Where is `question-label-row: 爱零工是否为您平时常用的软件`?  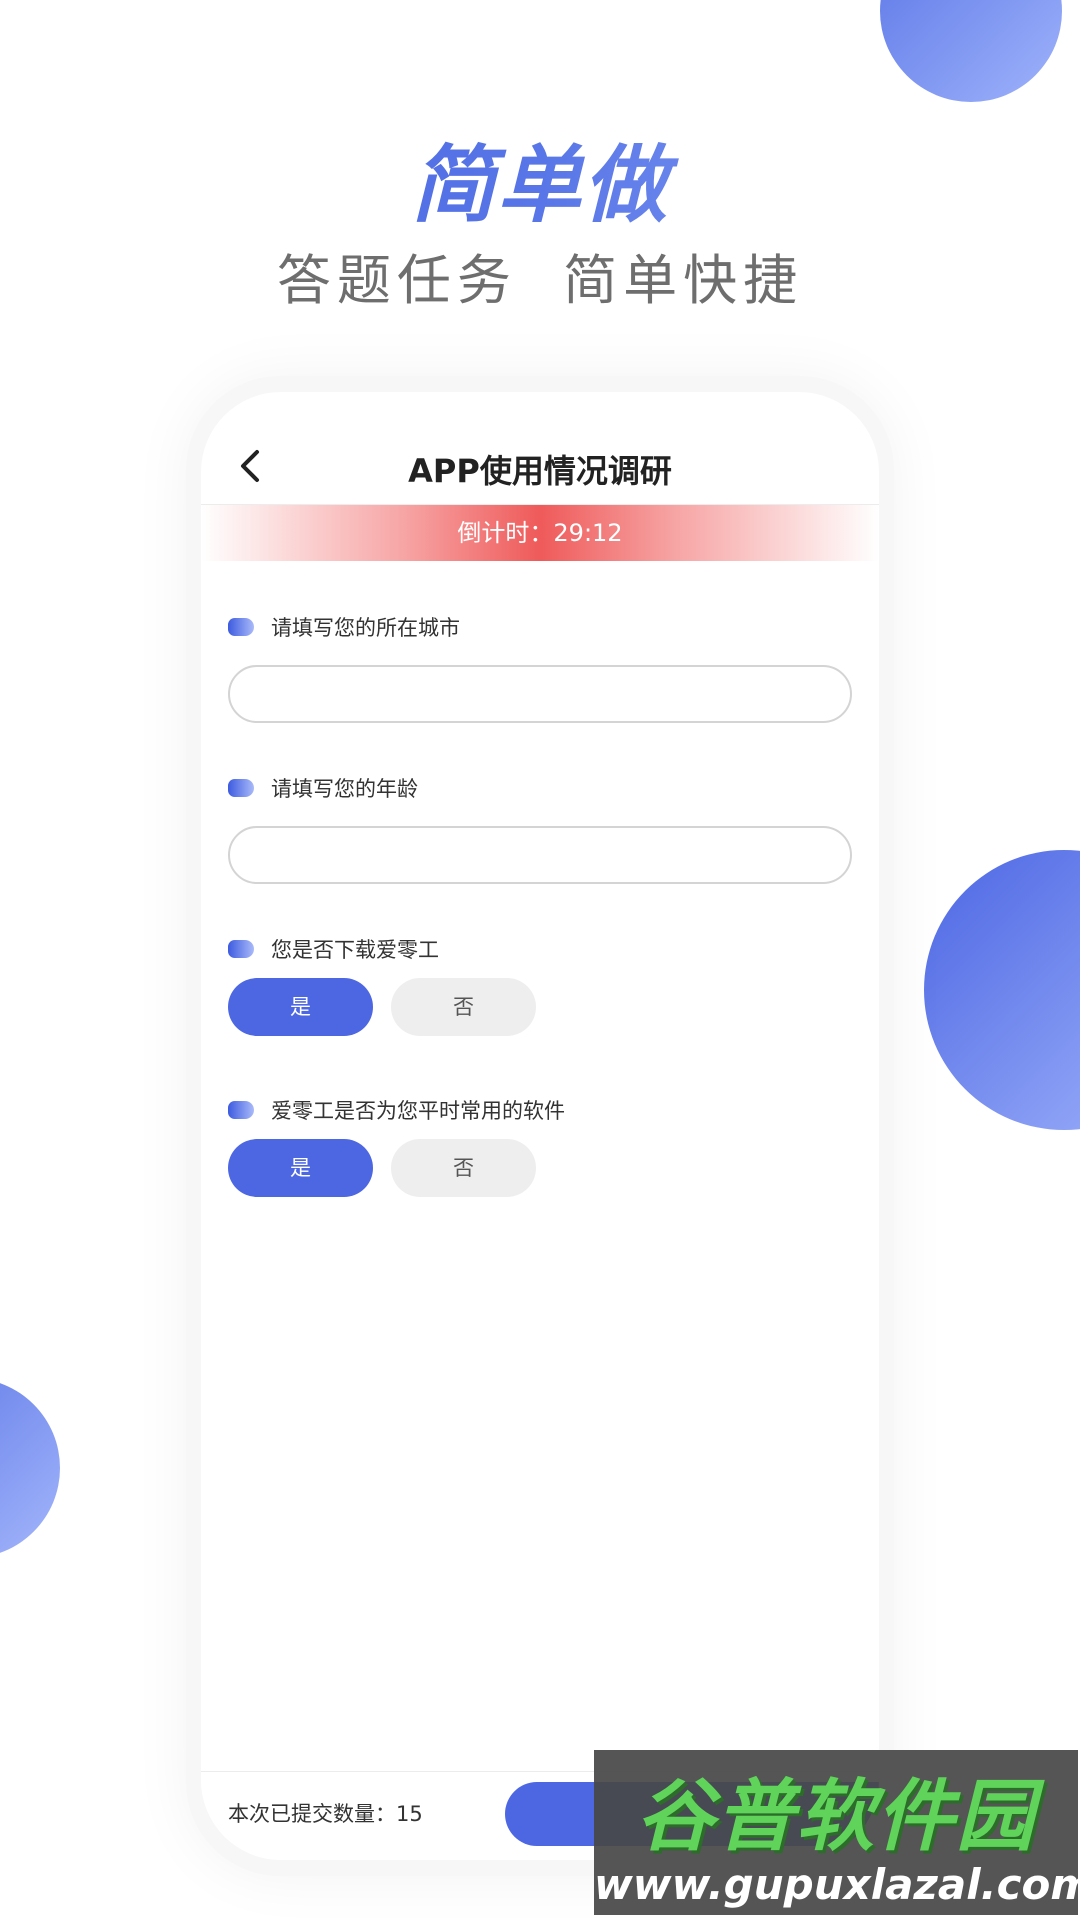 question-label-row: 爱零工是否为您平时常用的软件 is located at coordinates (540, 1111).